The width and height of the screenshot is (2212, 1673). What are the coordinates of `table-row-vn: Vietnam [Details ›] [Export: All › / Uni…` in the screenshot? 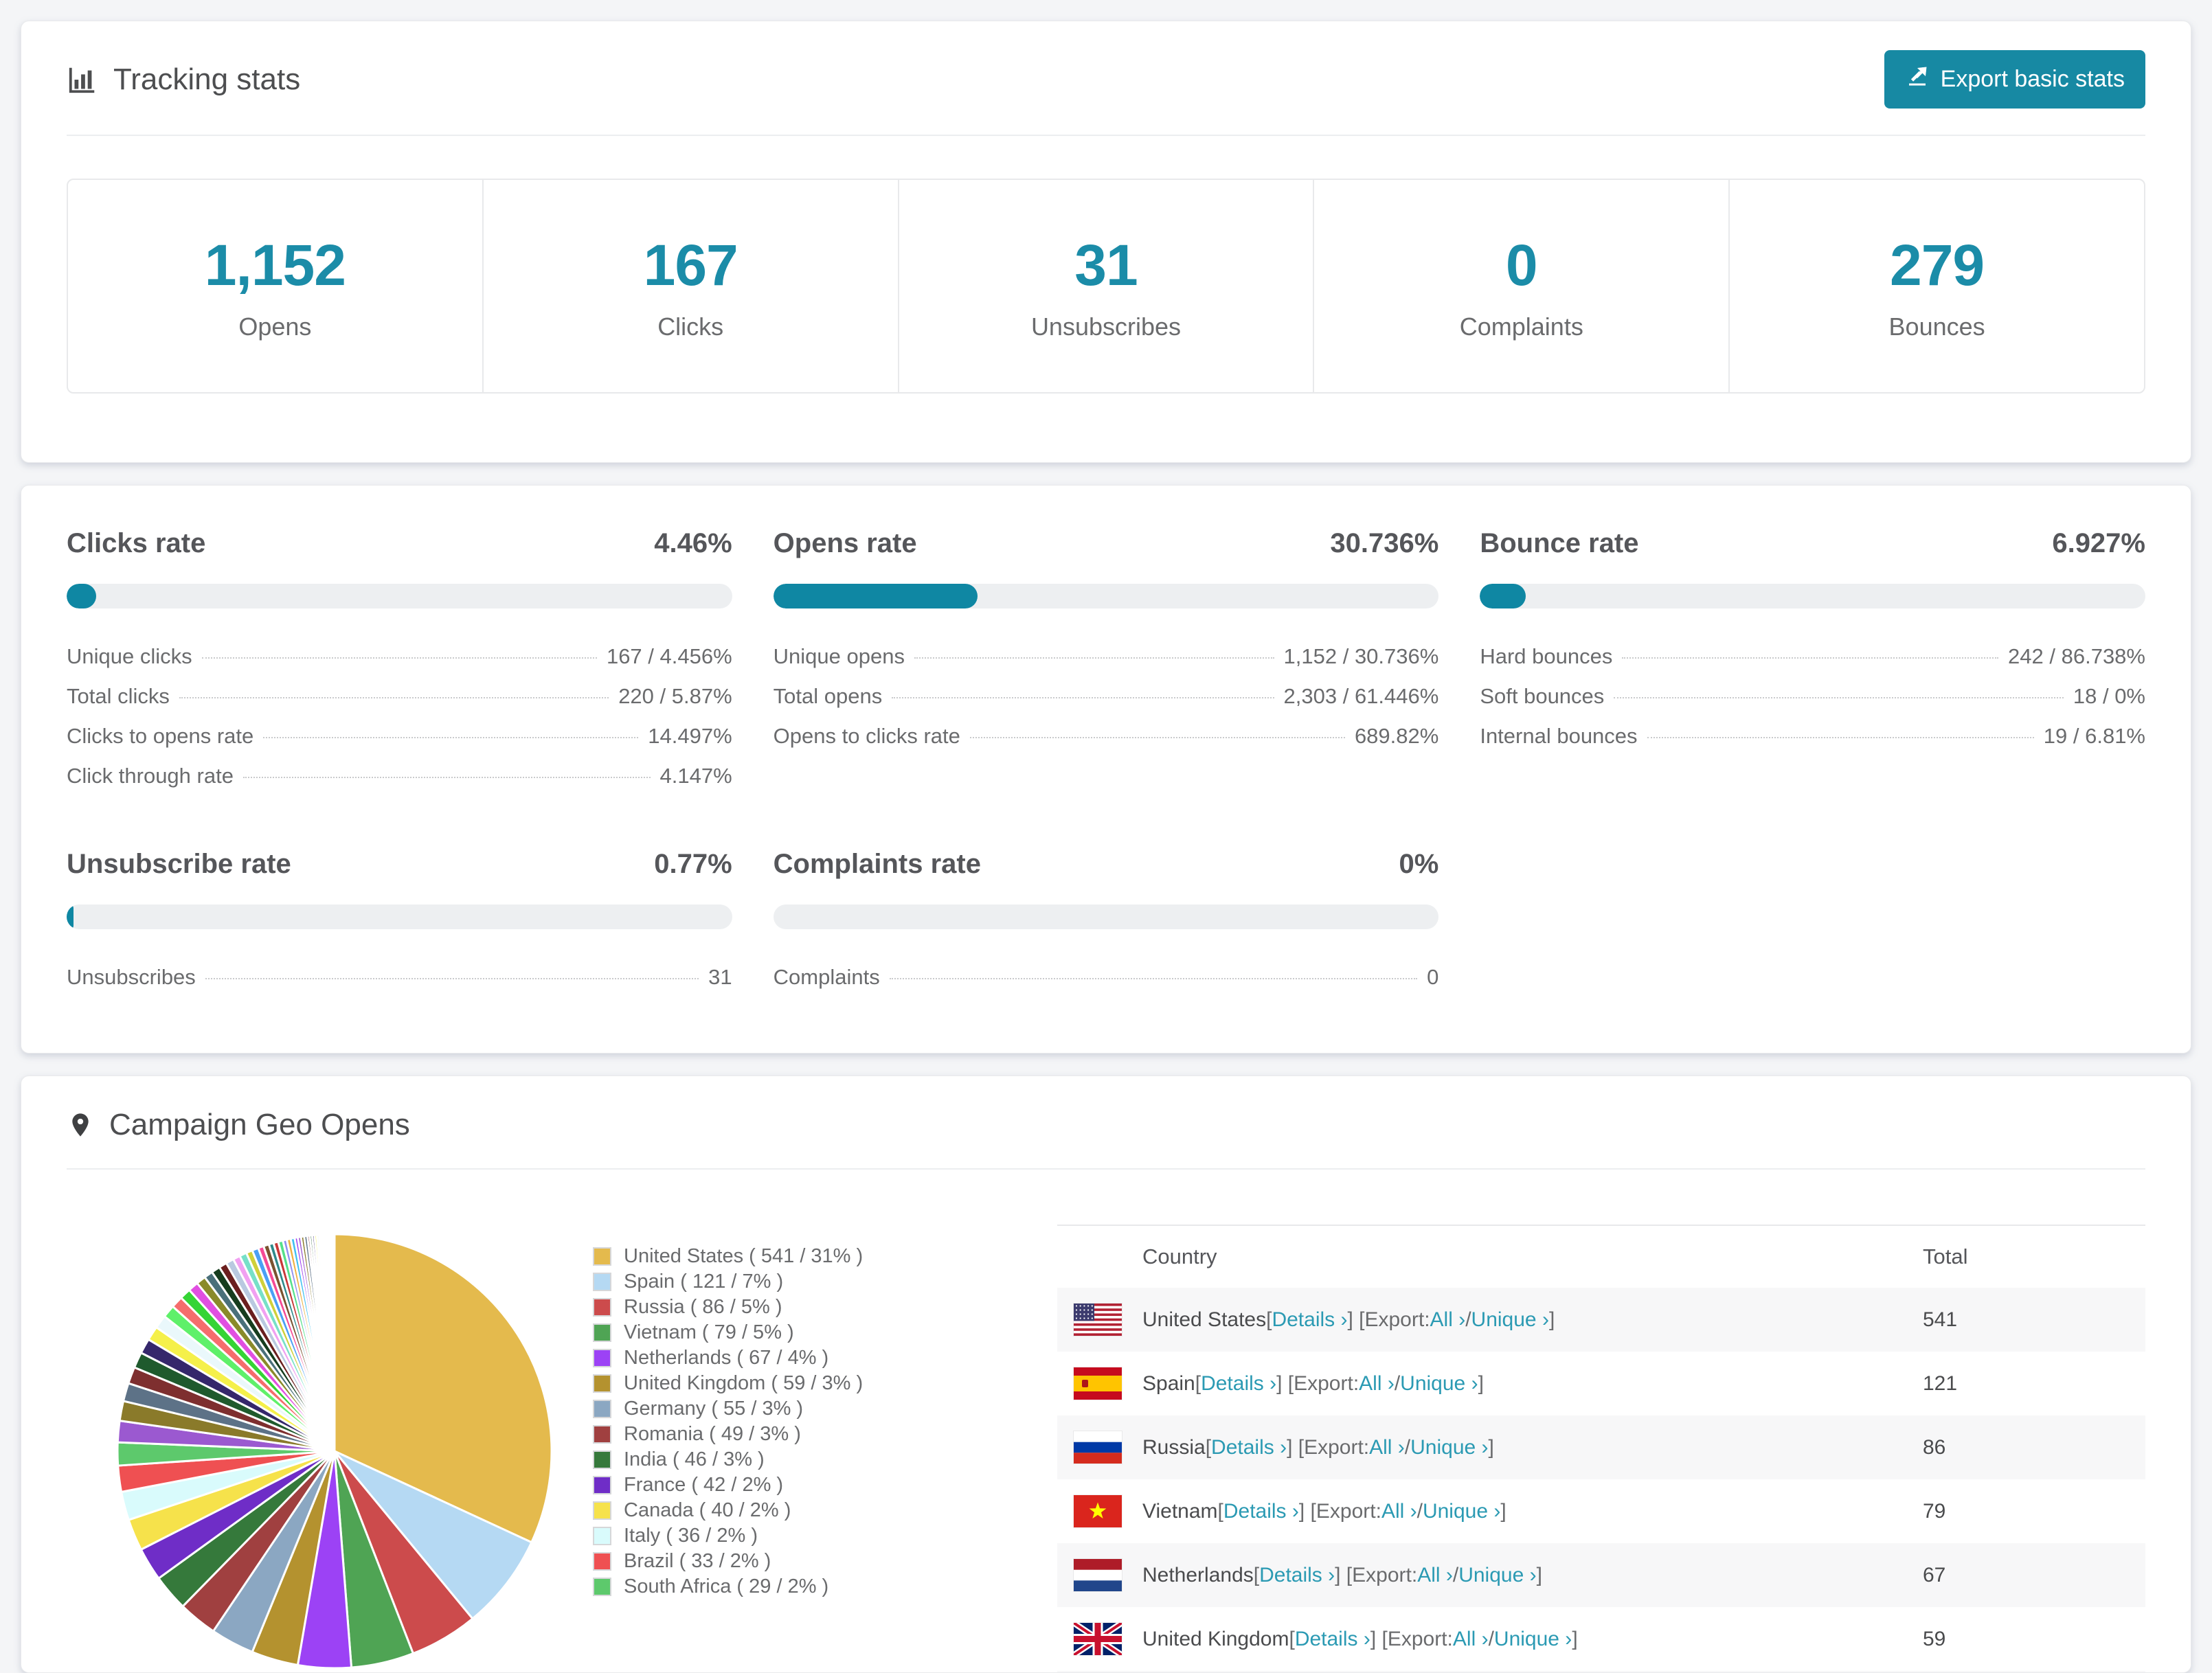 It's located at (1601, 1511).